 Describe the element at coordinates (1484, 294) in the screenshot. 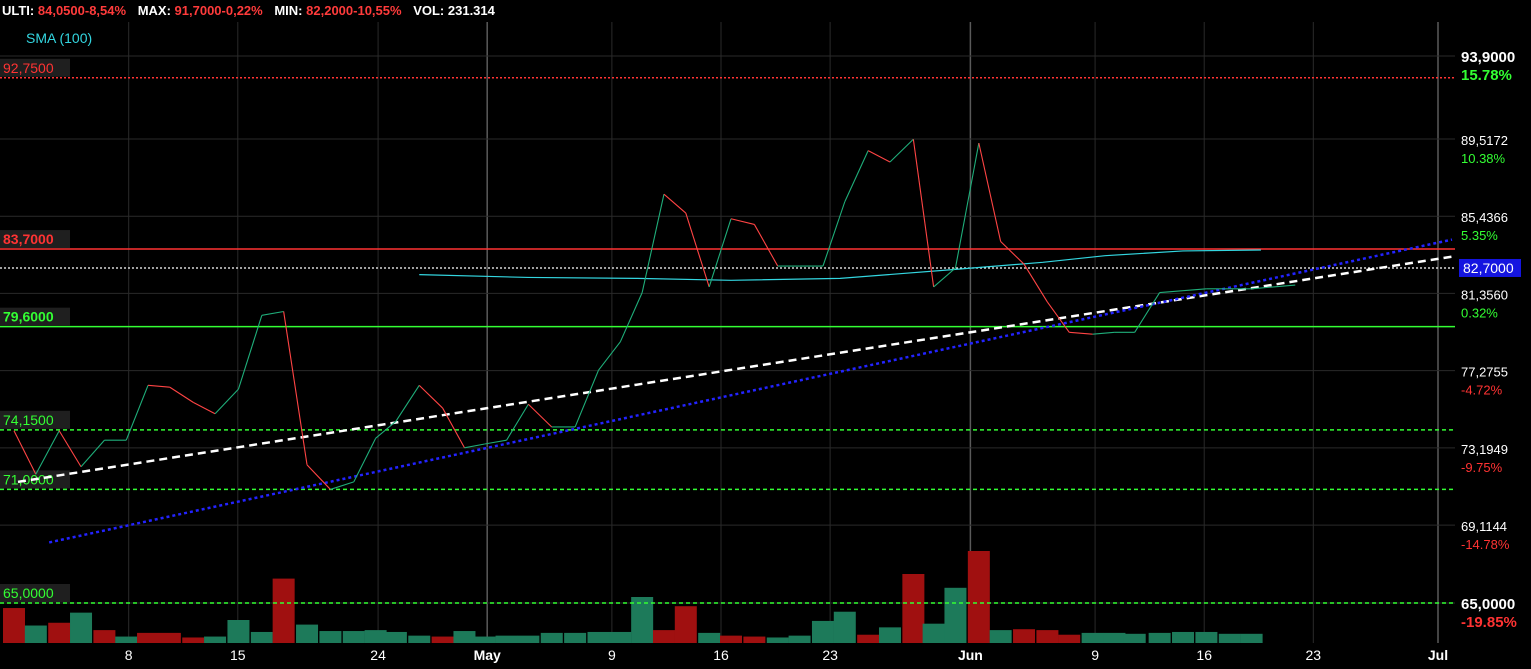

I see `y-tick-label: 81,3560` at that location.